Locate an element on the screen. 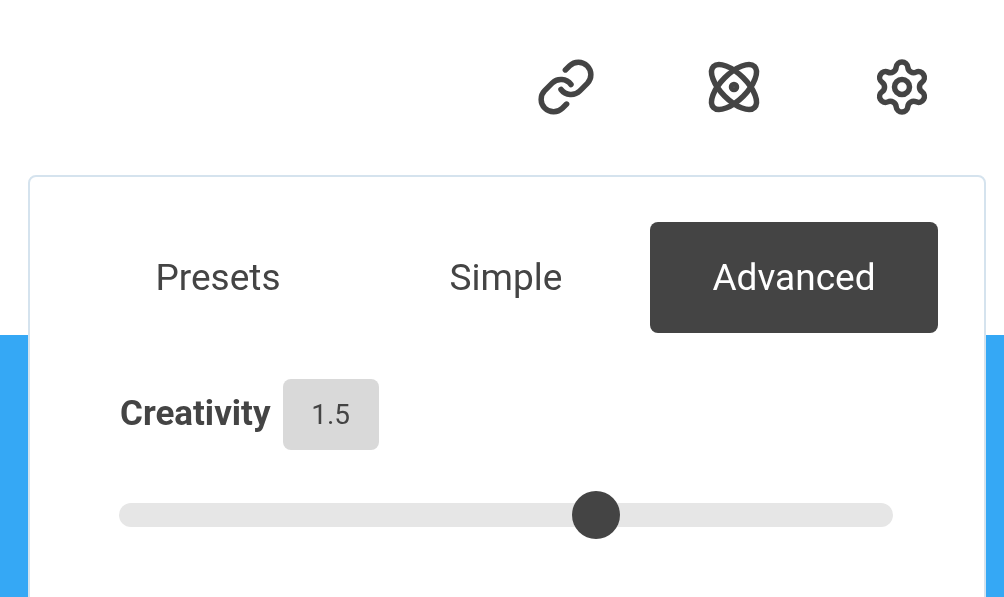  slider-thumb is located at coordinates (595, 515).